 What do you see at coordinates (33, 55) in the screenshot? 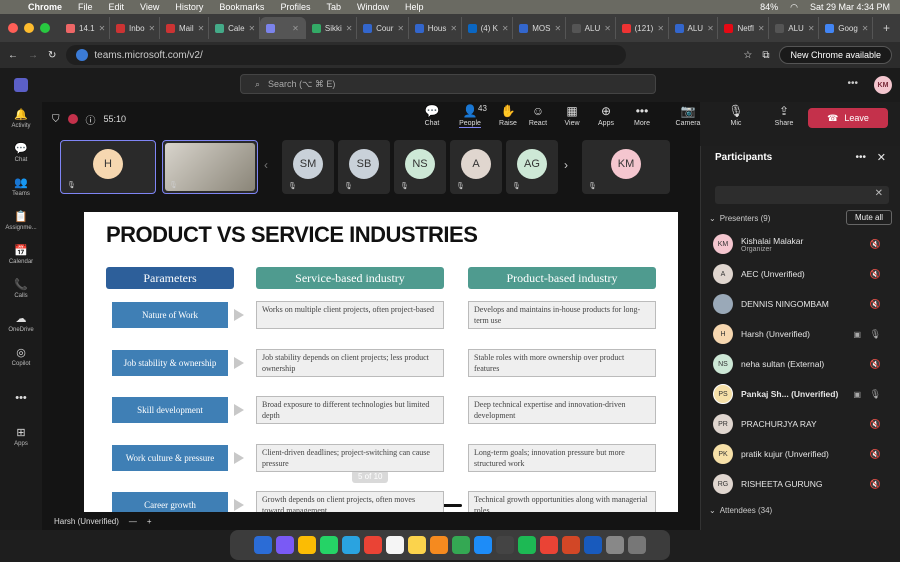
I see `forward-icon: →` at bounding box center [33, 55].